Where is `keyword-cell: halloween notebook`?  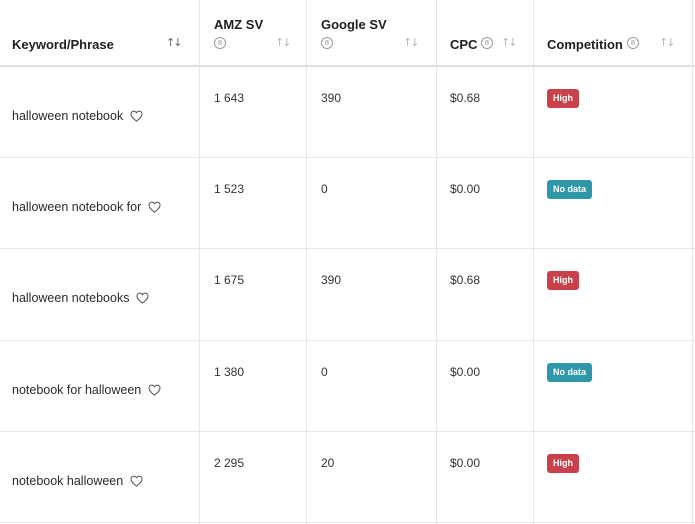 keyword-cell: halloween notebook is located at coordinates (77, 116).